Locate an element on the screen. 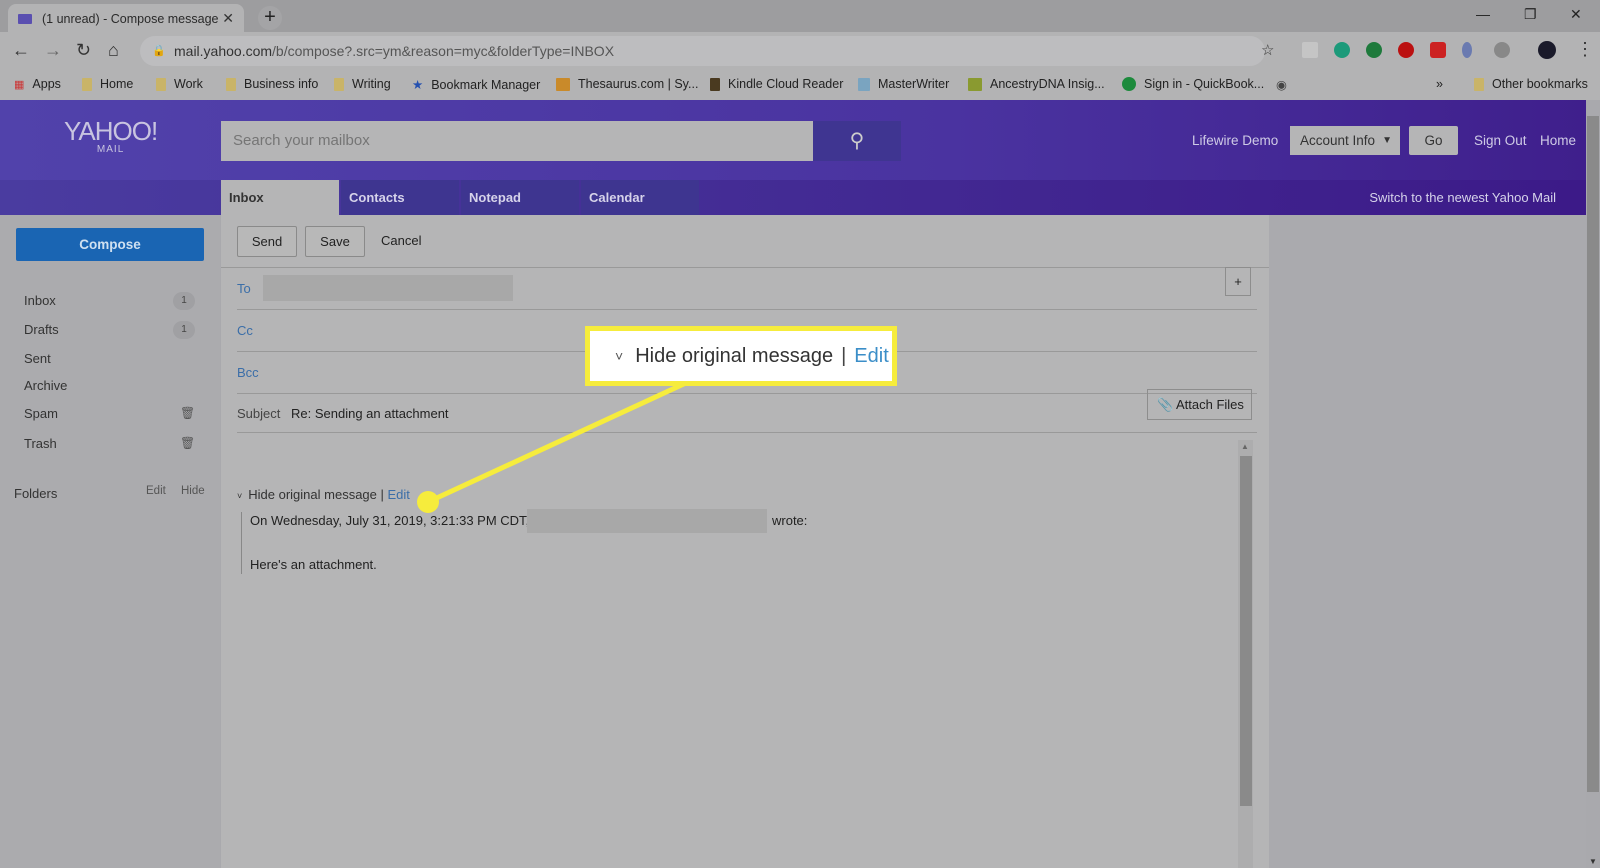  new-tab-button: + is located at coordinates (270, 18).